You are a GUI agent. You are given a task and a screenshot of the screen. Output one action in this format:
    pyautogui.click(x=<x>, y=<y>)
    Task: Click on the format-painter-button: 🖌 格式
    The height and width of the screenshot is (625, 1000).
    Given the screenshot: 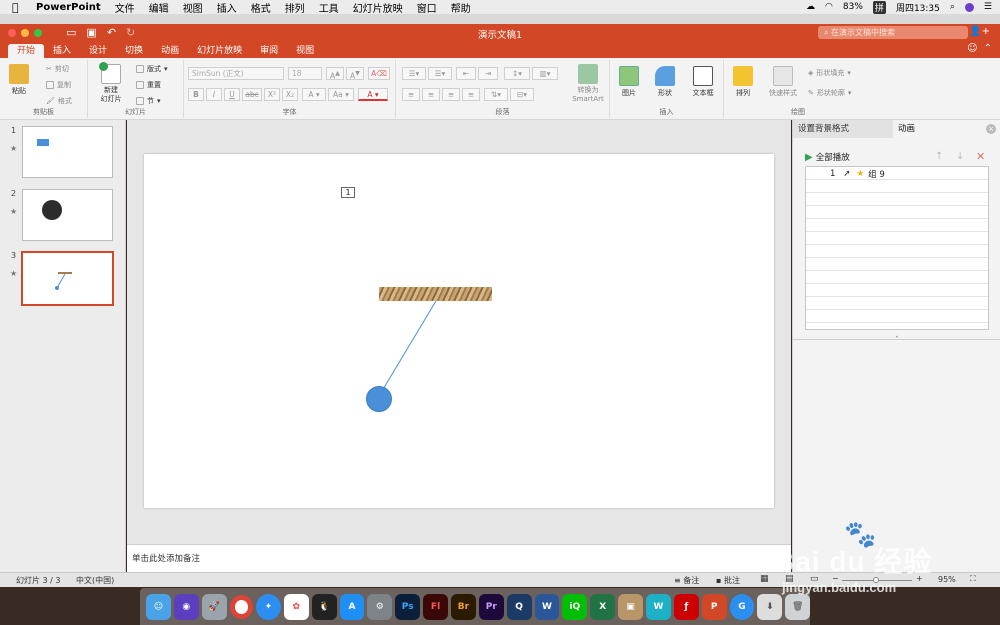 What is the action you would take?
    pyautogui.click(x=59, y=101)
    